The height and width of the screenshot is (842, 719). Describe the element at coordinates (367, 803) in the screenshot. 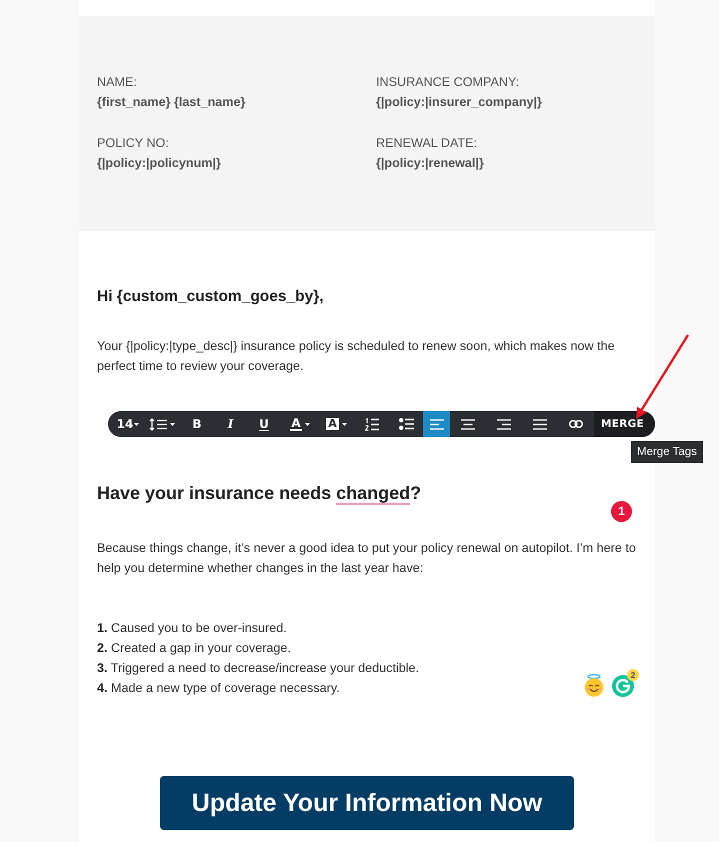

I see `update-information-button: Update Your Information Now` at that location.